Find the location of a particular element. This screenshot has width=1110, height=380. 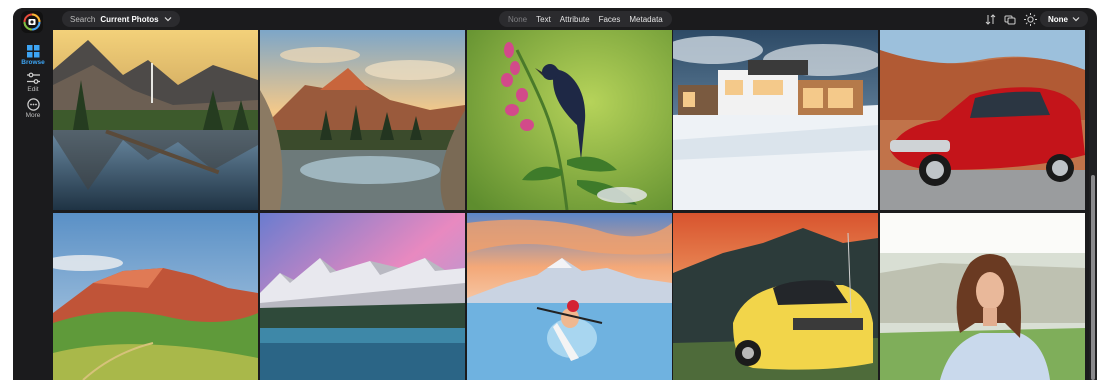

photo-thumbnail-bird is located at coordinates (569, 120).